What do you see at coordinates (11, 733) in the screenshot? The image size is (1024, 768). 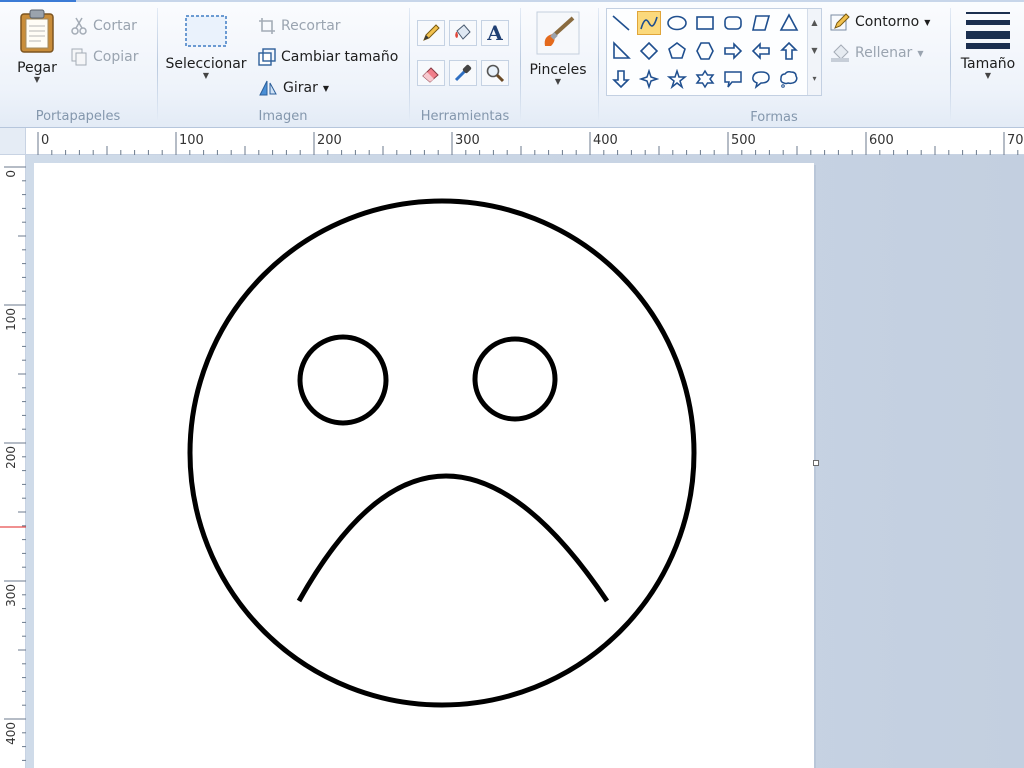 I see `vruler-label: 400` at bounding box center [11, 733].